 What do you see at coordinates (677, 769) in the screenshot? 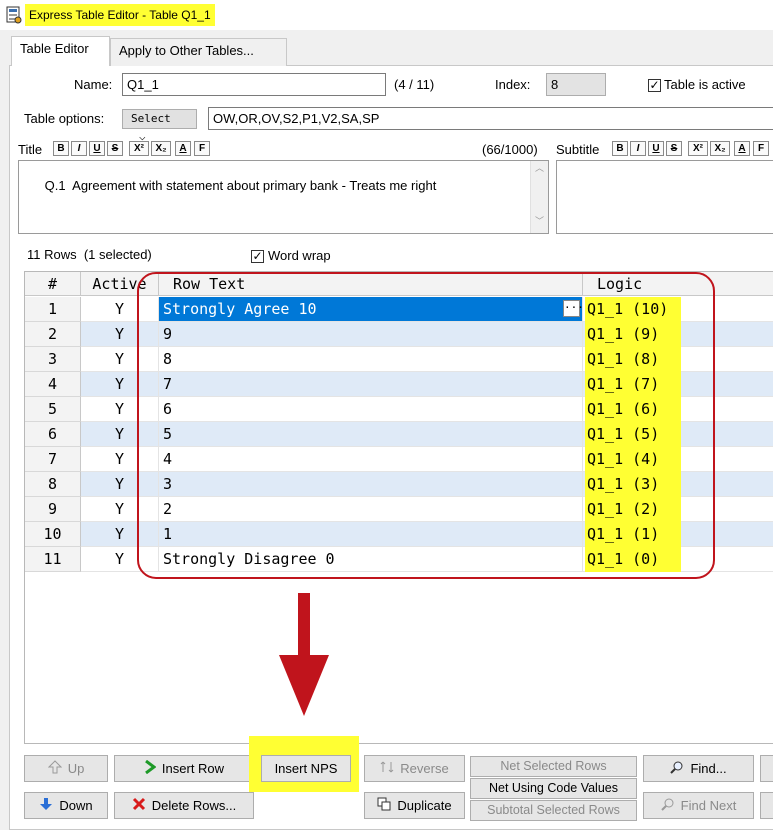
I see `search-icon` at bounding box center [677, 769].